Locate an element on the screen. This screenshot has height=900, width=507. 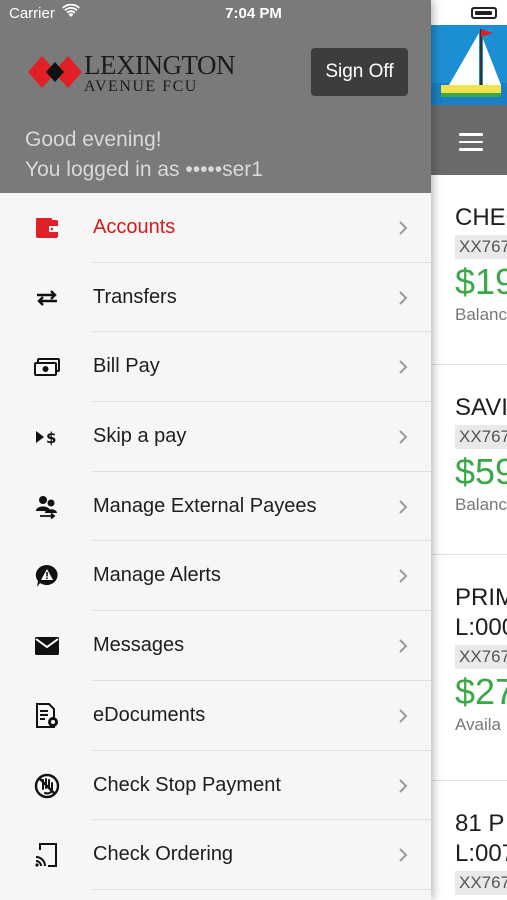
wallet-icon is located at coordinates (47, 228).